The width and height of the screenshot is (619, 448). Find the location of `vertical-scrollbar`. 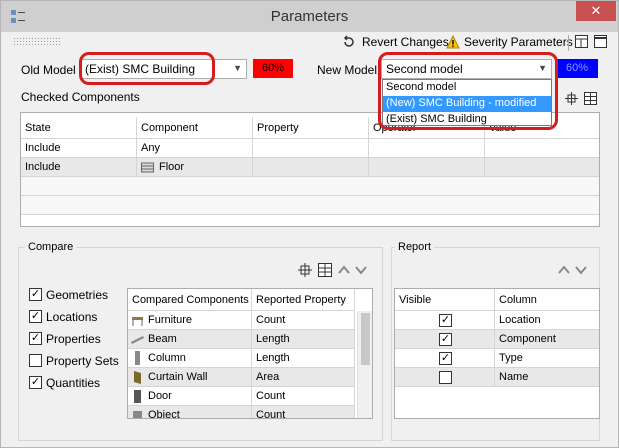

vertical-scrollbar is located at coordinates (364, 364).